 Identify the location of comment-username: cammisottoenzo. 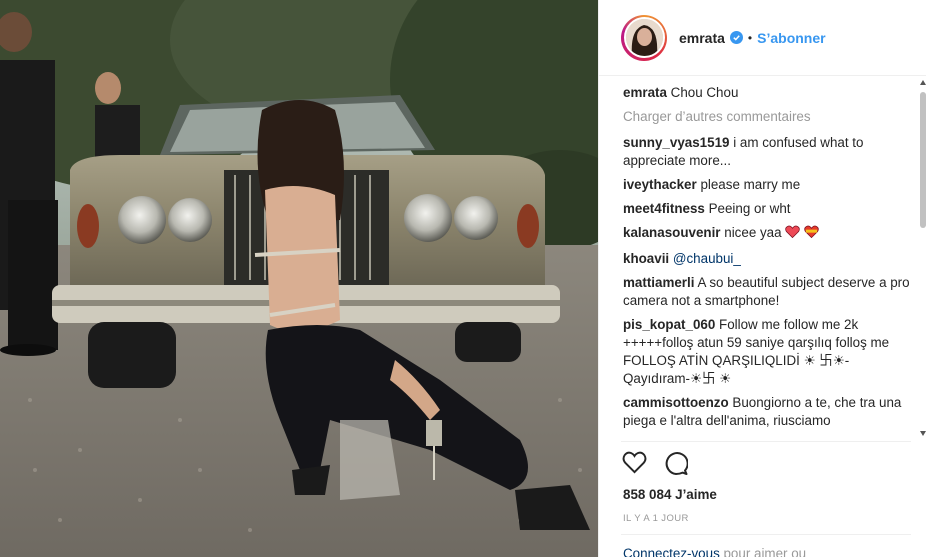
(676, 402).